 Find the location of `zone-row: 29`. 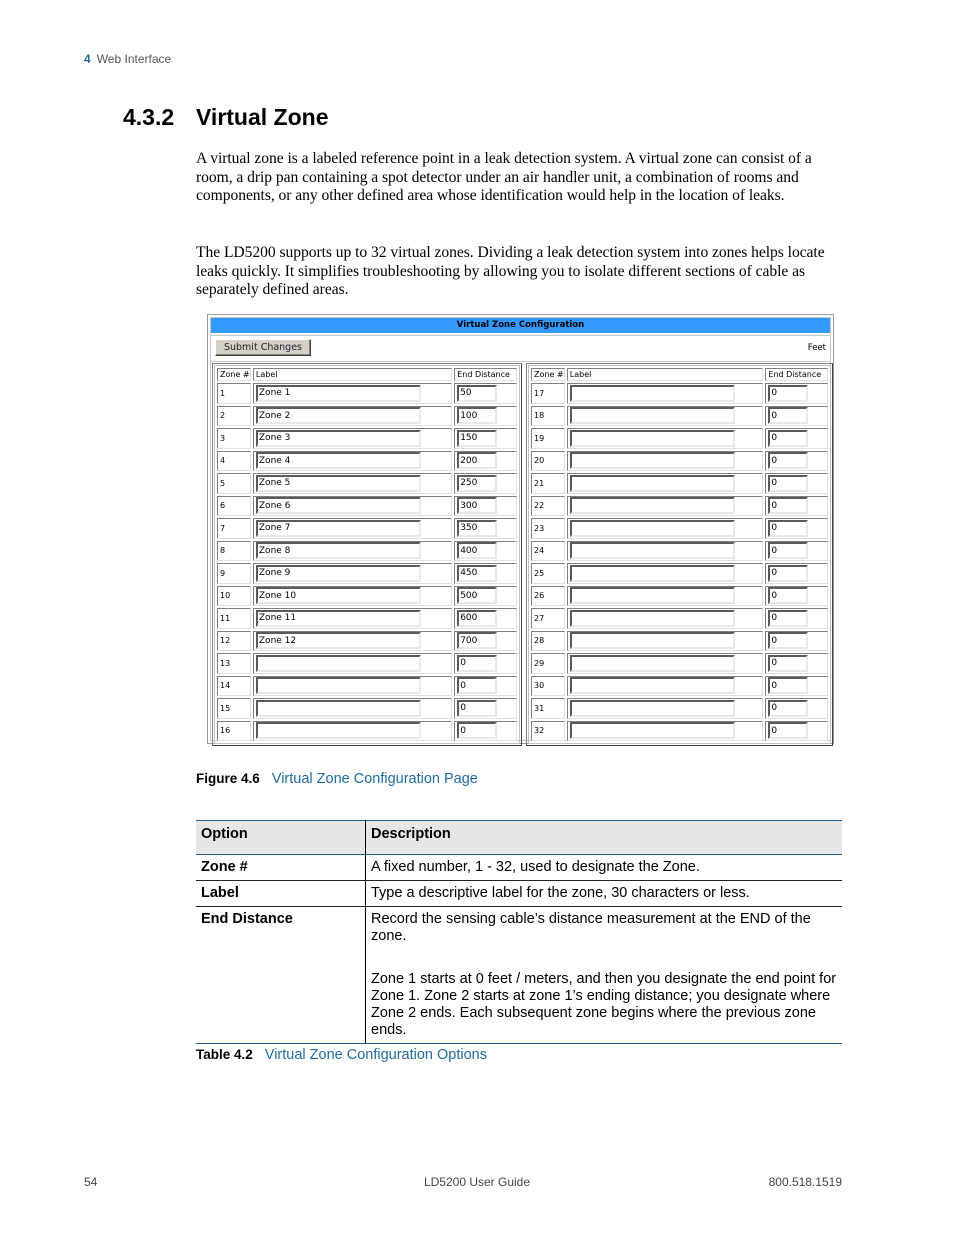

zone-row: 29 is located at coordinates (679, 663).